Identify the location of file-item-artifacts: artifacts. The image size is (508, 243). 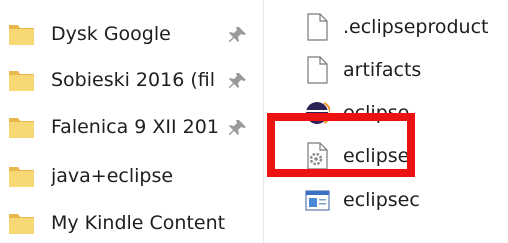
(386, 69).